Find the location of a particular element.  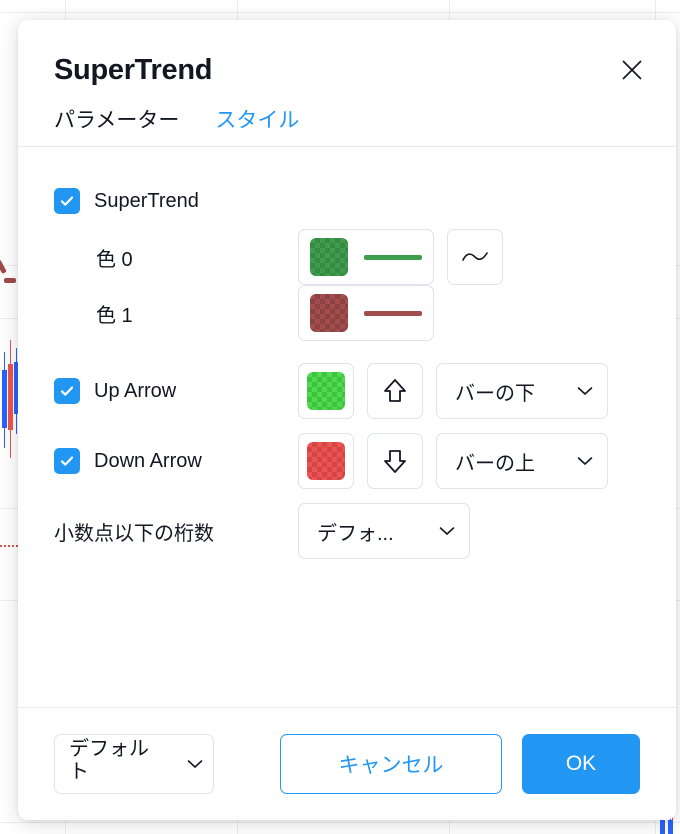

tab-style: スタイル is located at coordinates (257, 125).